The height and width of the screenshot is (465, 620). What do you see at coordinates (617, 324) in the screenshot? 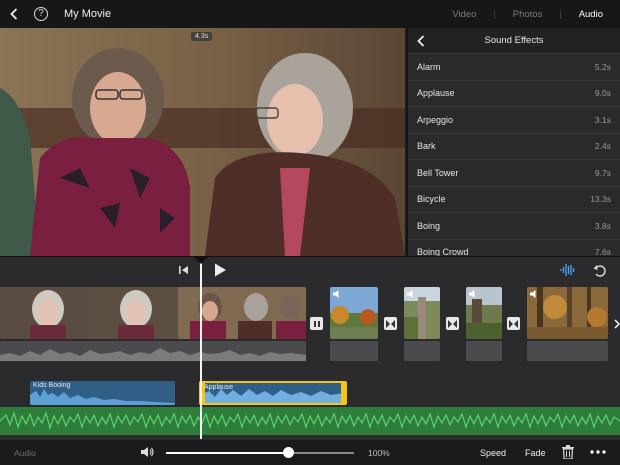
I see `chevron-right-icon` at bounding box center [617, 324].